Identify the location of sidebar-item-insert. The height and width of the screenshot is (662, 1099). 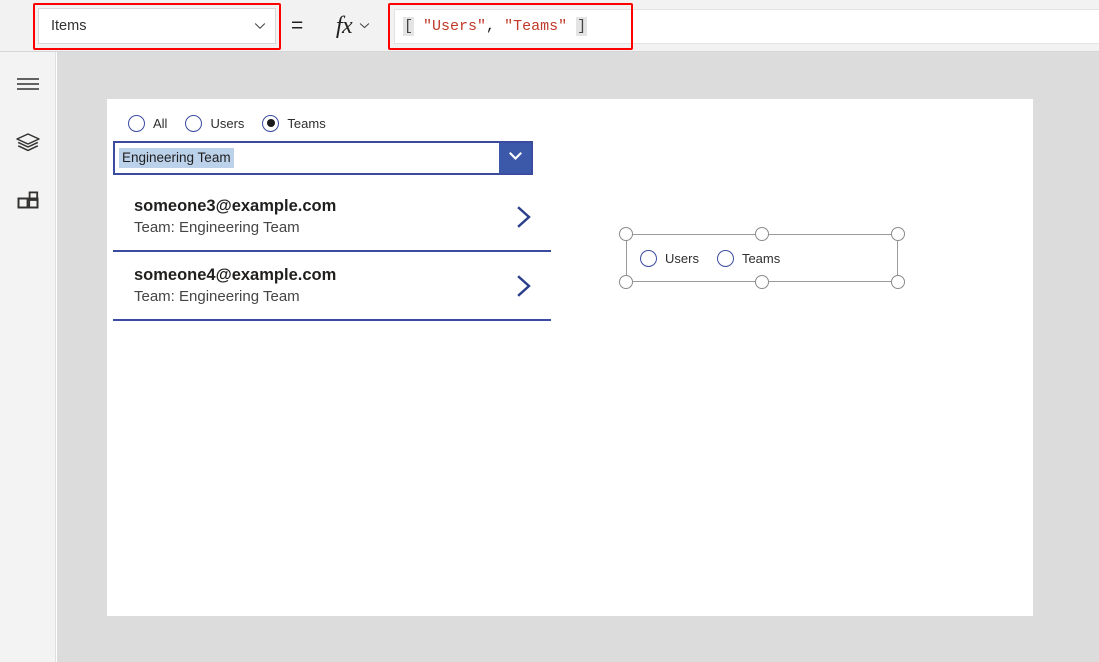
(27, 202).